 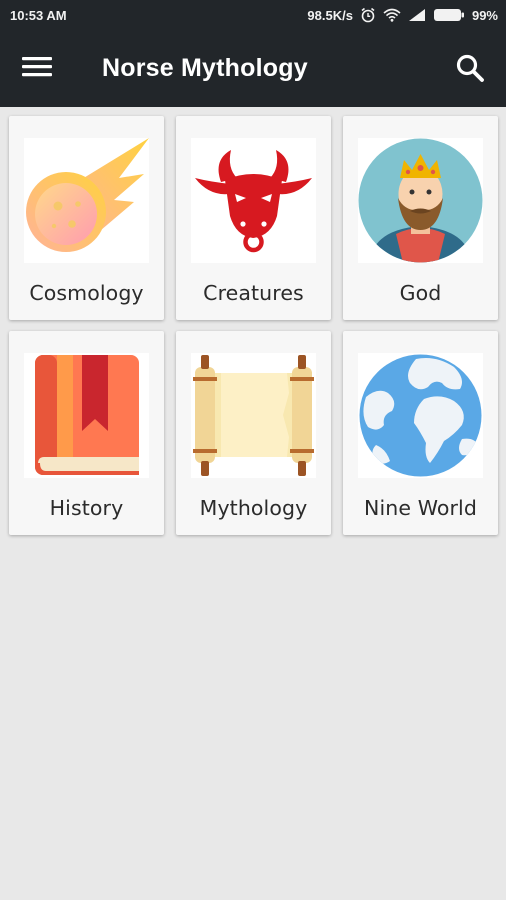 I want to click on category-label: Creatures, so click(x=253, y=293).